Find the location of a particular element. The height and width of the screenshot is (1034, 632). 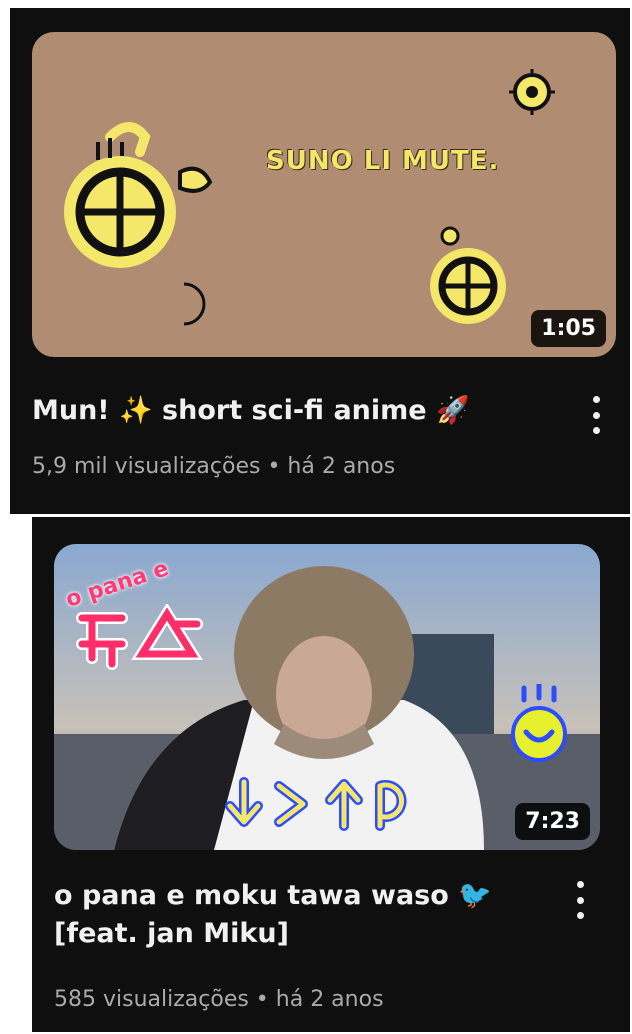

moon-icon is located at coordinates (194, 304).